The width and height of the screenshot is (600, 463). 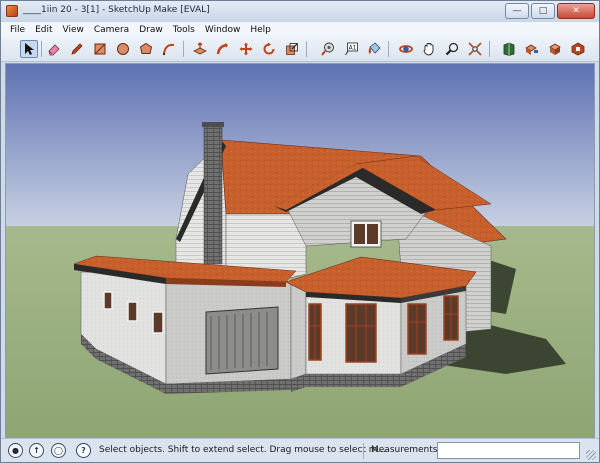 I want to click on measurements-input, so click(x=508, y=450).